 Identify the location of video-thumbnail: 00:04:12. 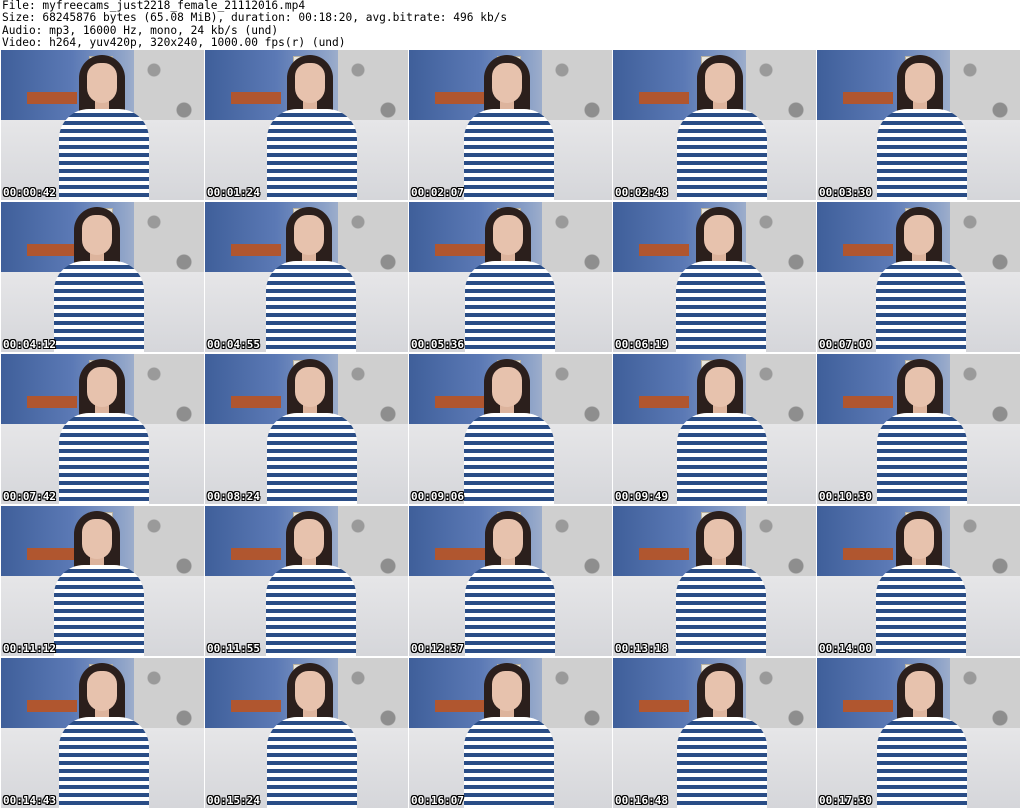
(102, 277).